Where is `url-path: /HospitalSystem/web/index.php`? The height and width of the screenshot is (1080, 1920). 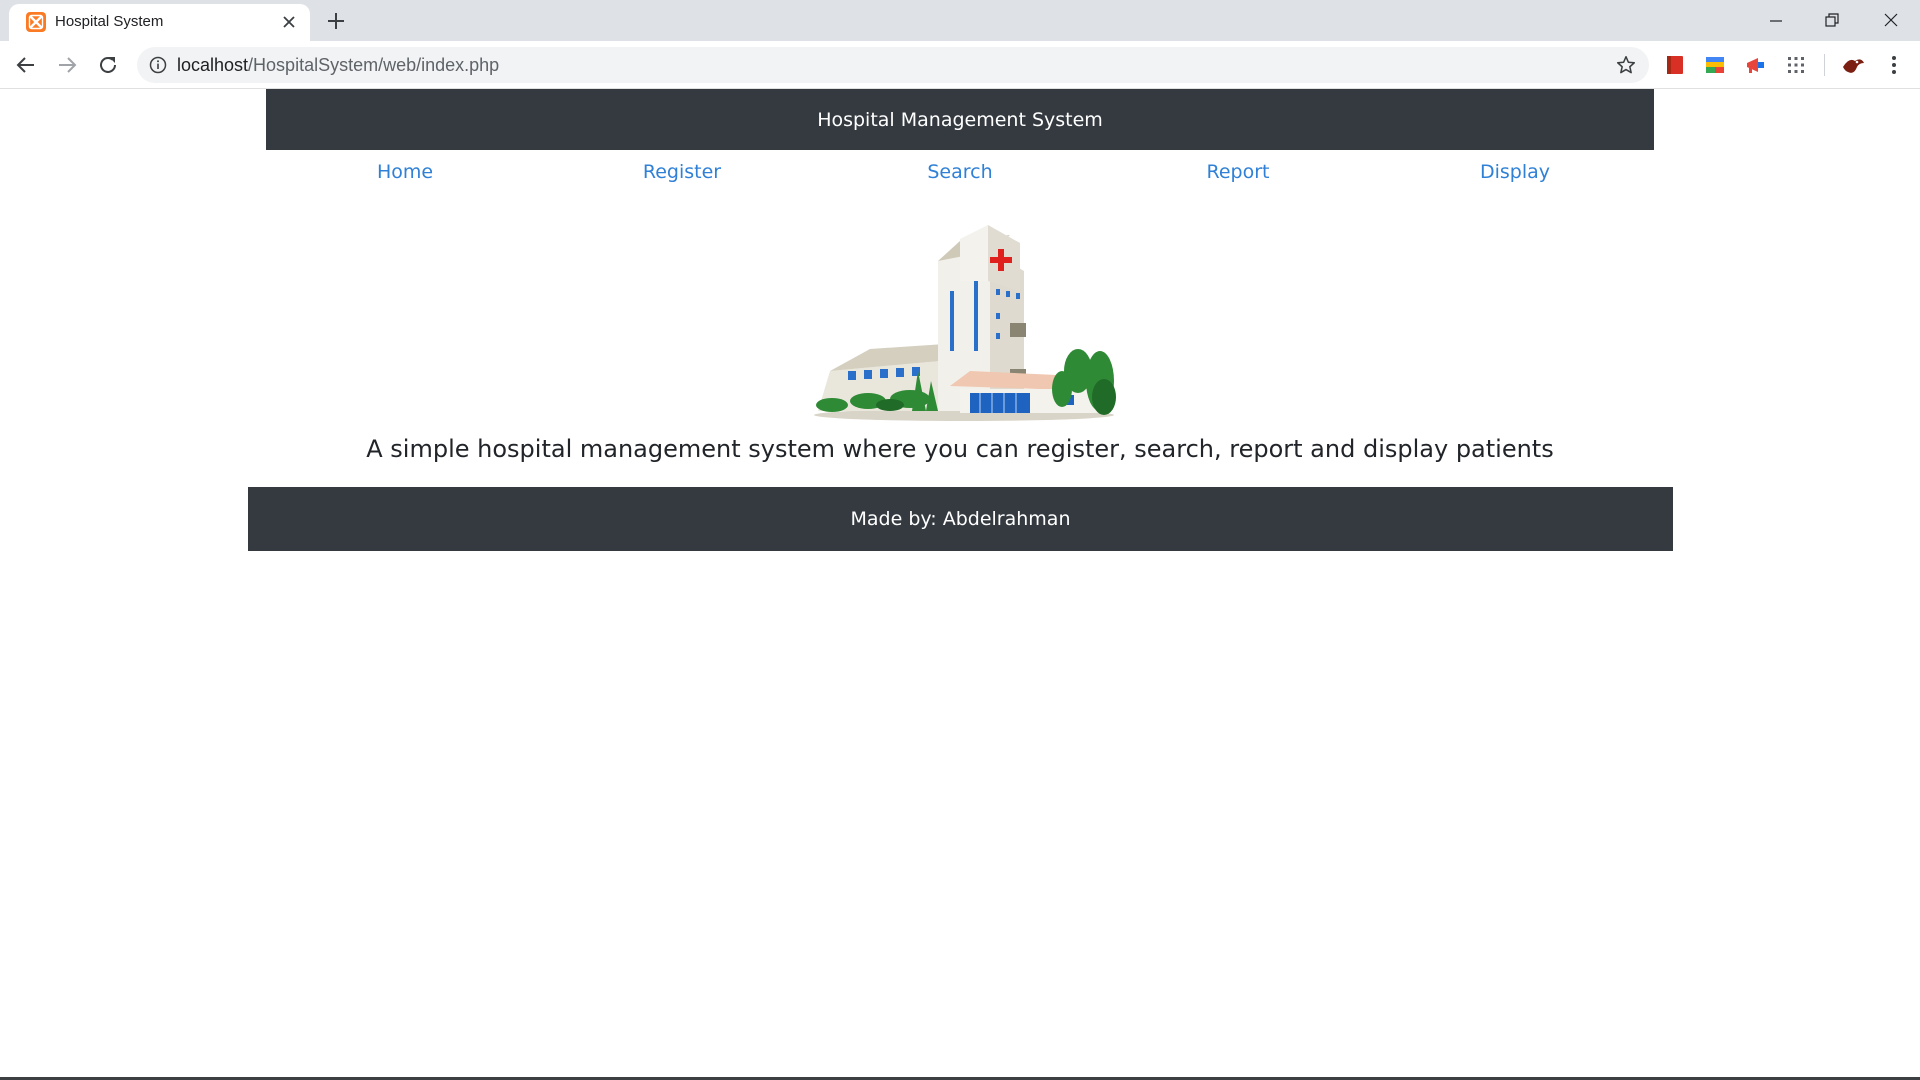 url-path: /HospitalSystem/web/index.php is located at coordinates (374, 65).